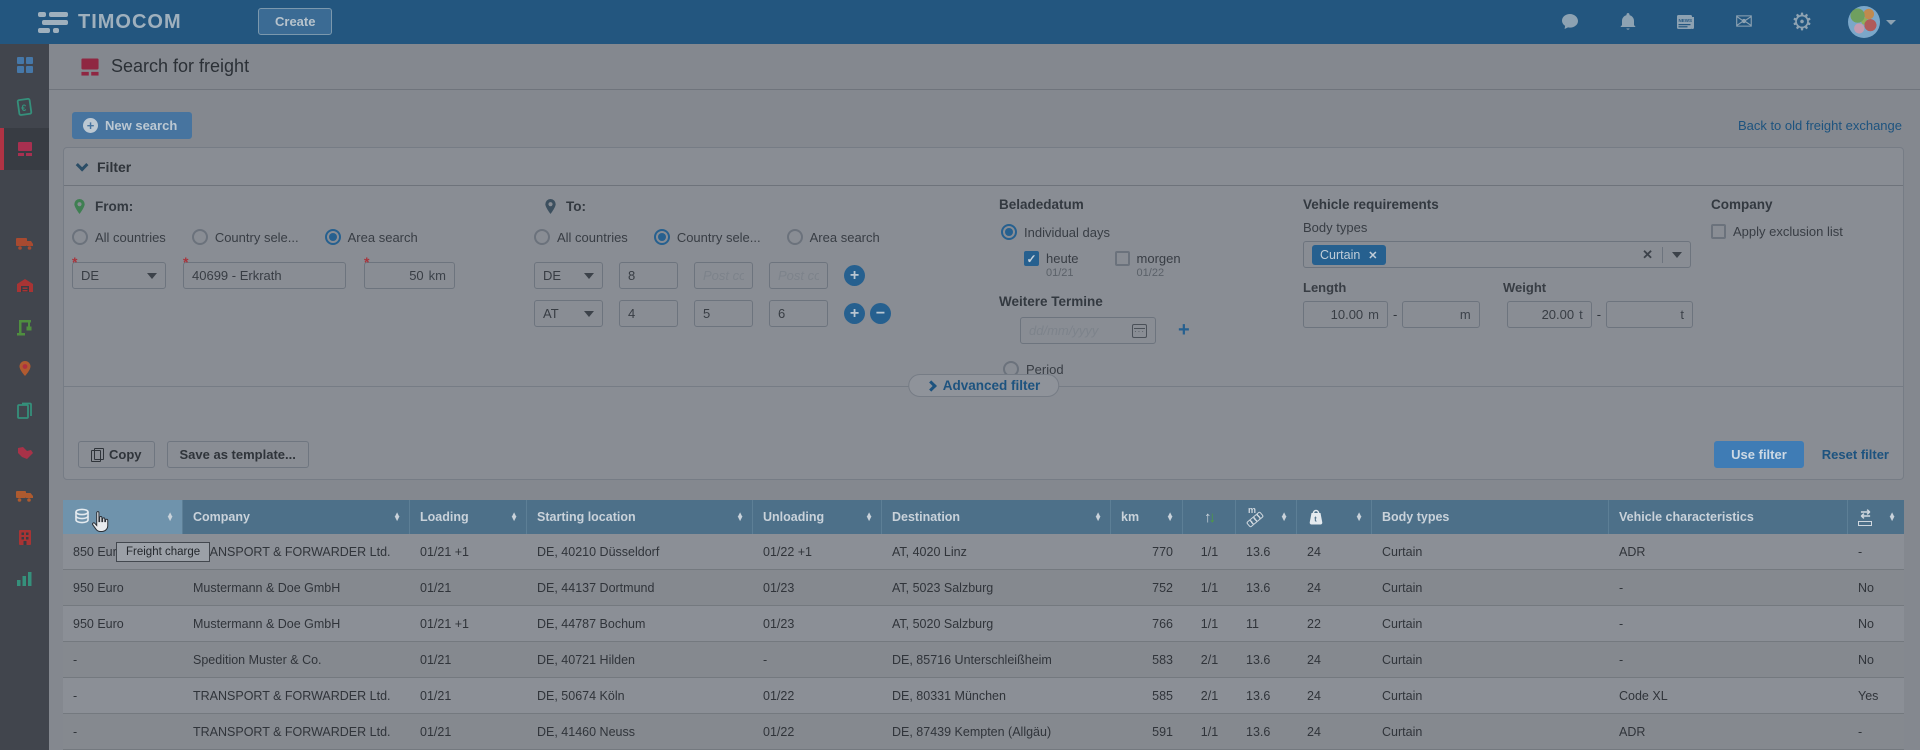 The height and width of the screenshot is (750, 1920). I want to click on to-remove-row-button, so click(880, 313).